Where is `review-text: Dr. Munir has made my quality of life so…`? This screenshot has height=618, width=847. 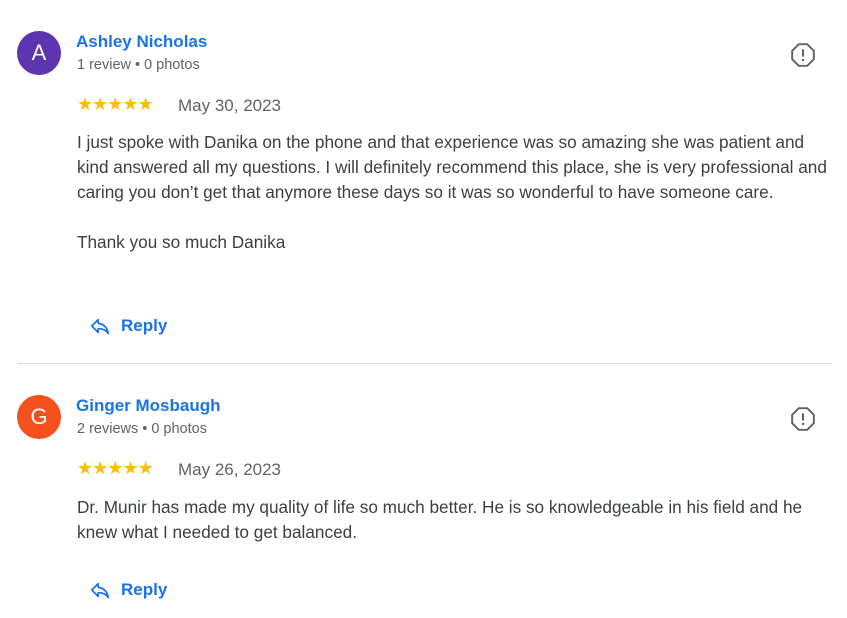 review-text: Dr. Munir has made my quality of life so… is located at coordinates (453, 520).